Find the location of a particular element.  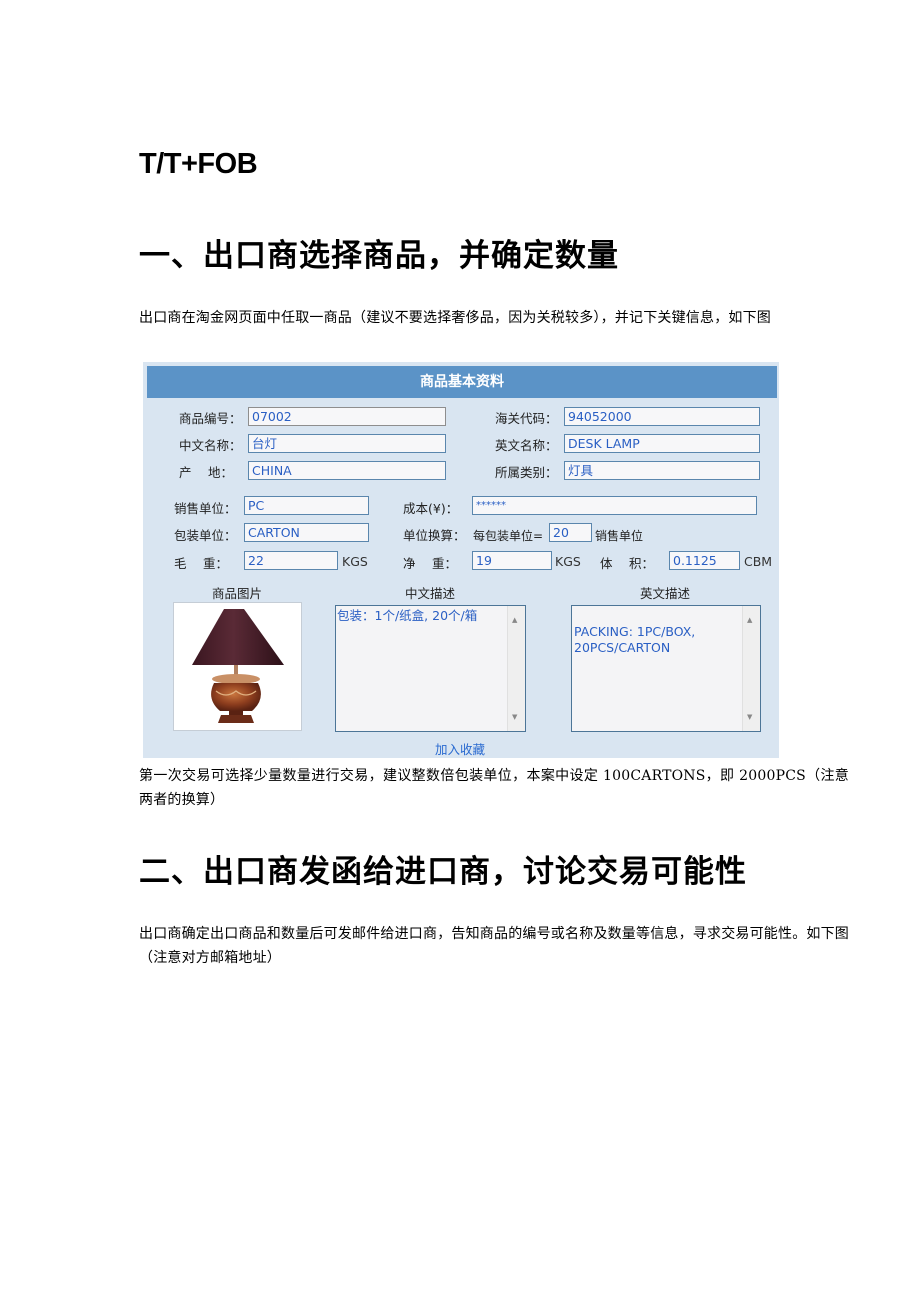

cn-desc-scrollbar: ▲ ▼ is located at coordinates (516, 668).